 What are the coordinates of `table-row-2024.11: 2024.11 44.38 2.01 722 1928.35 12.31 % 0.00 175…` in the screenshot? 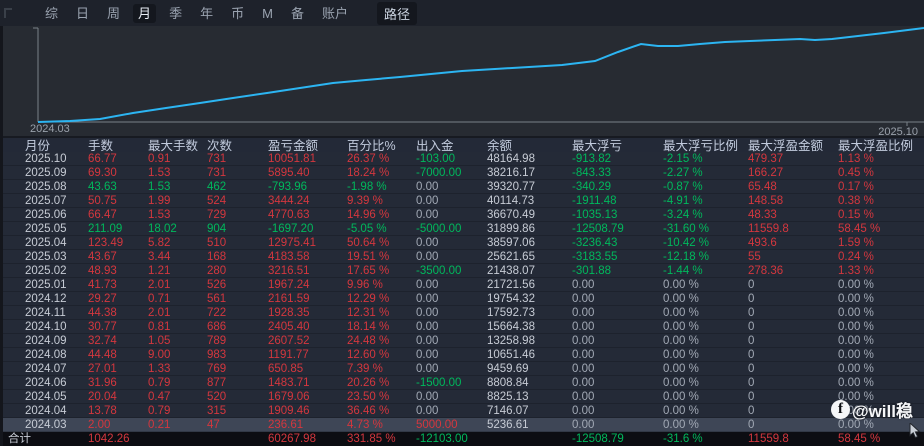 It's located at (462, 313).